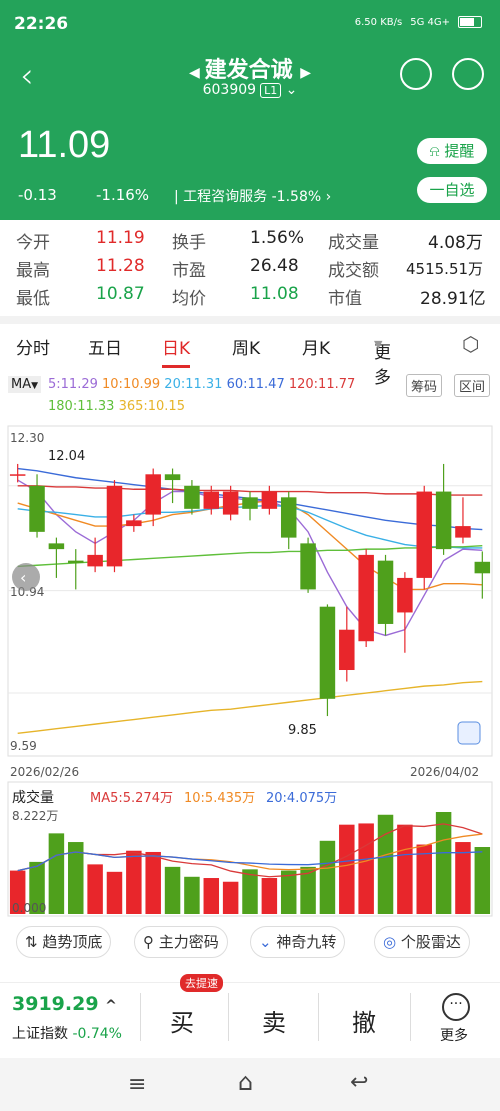 The height and width of the screenshot is (1111, 500). Describe the element at coordinates (472, 385) in the screenshot. I see `range-button: 区间` at that location.